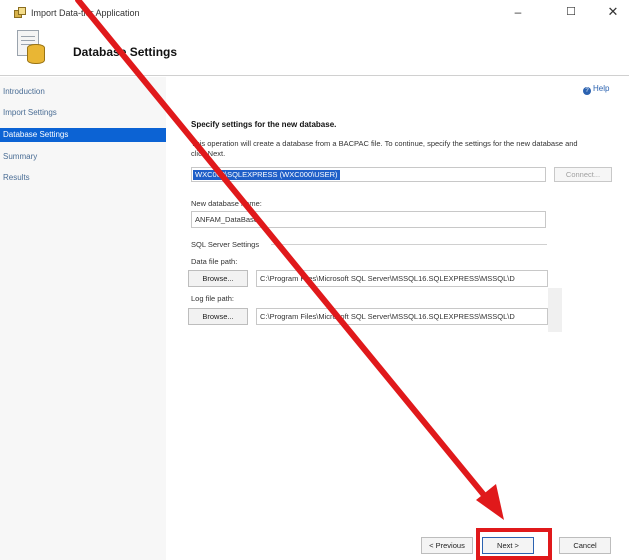 This screenshot has height=560, width=629. Describe the element at coordinates (314, 13) in the screenshot. I see `title-bar: Import Data-tier Application – ☐ ✕` at that location.